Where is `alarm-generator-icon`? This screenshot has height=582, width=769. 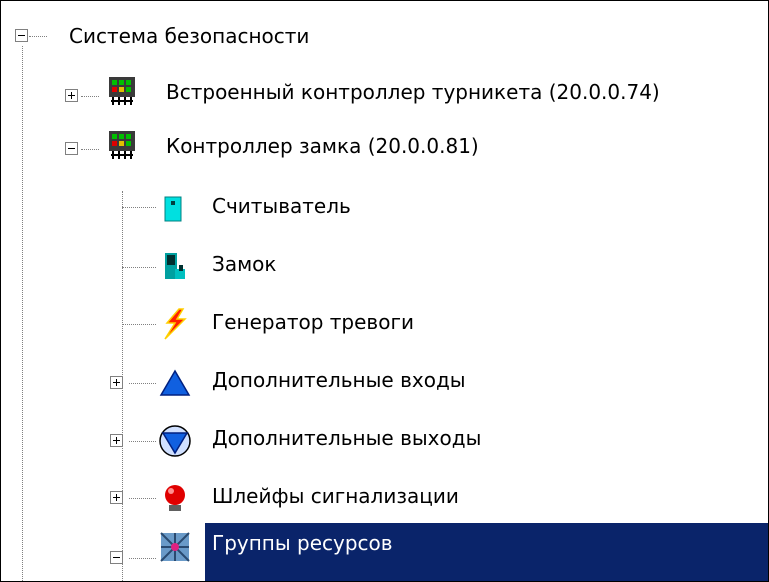 alarm-generator-icon is located at coordinates (175, 324).